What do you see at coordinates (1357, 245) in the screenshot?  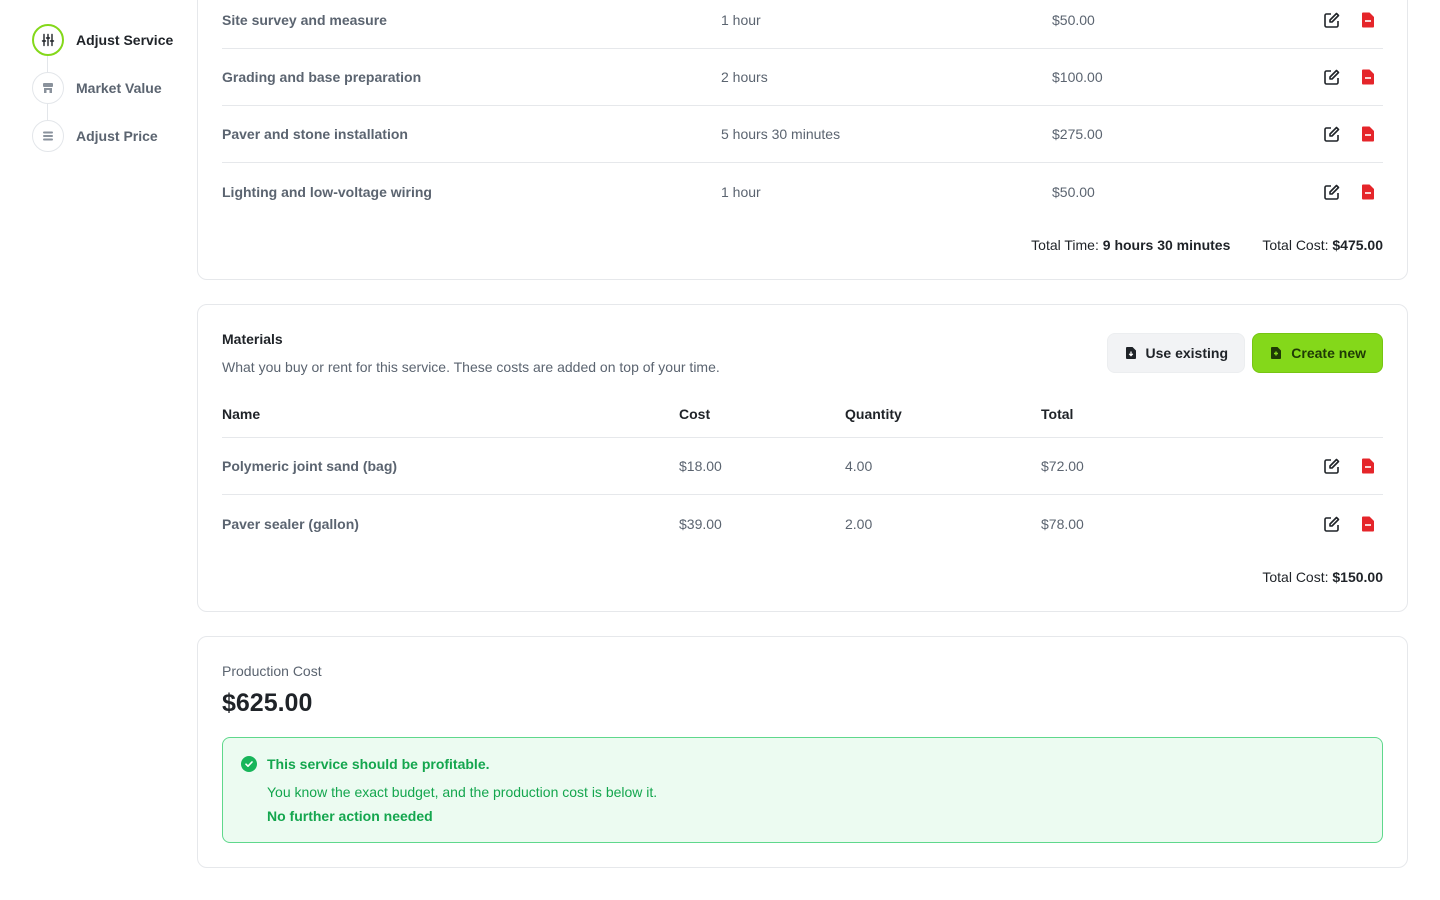 I see `total-cost-value: $475.00` at bounding box center [1357, 245].